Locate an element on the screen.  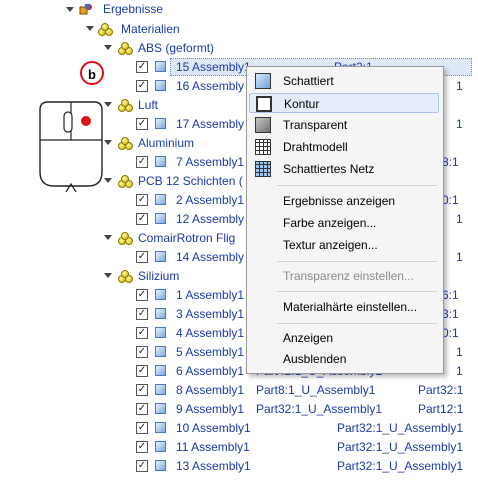
menu-item-shaded: Schattiert is located at coordinates (344, 81).